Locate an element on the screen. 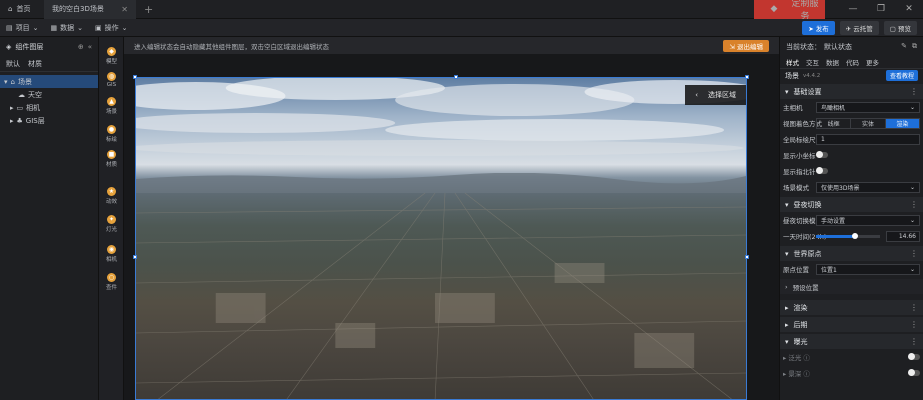  select-area-panel: ‹ 选择区域 is located at coordinates (715, 95).